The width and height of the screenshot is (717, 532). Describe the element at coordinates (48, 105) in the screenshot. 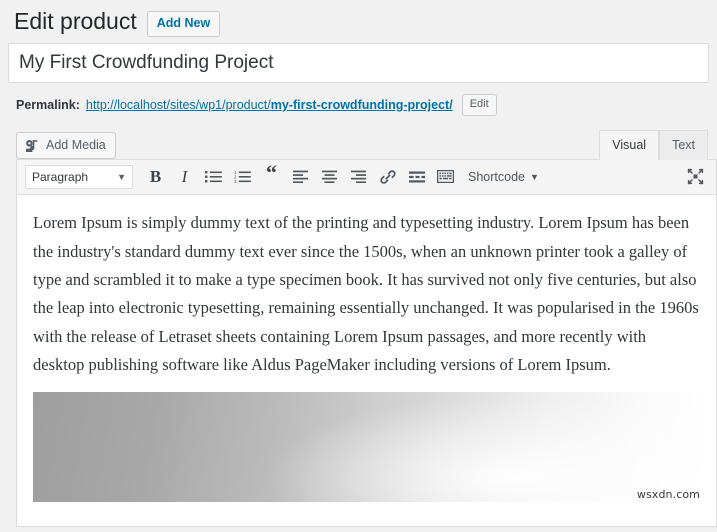

I see `permalink-label: Permalink:` at that location.